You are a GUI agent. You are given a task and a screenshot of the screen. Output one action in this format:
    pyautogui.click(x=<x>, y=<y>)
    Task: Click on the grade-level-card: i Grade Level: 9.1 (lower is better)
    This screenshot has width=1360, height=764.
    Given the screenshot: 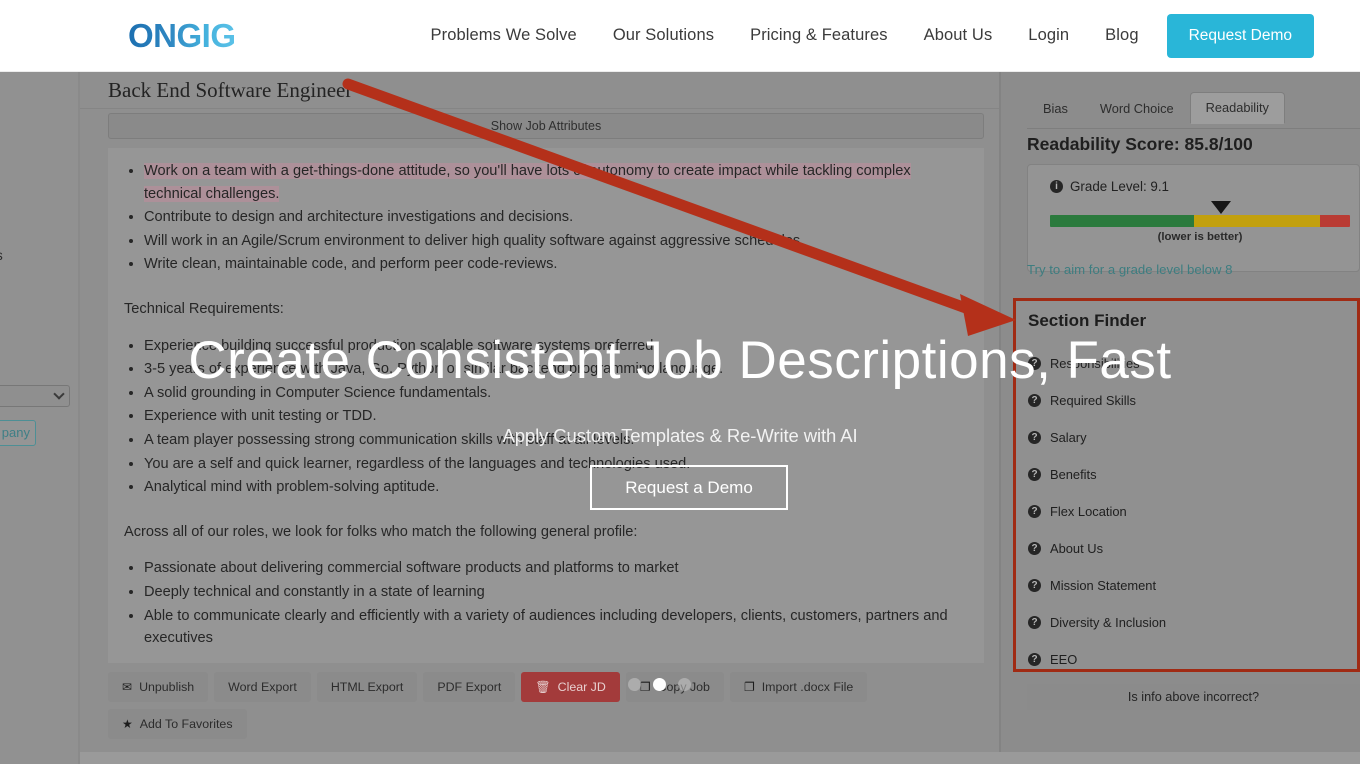 What is the action you would take?
    pyautogui.click(x=1193, y=218)
    